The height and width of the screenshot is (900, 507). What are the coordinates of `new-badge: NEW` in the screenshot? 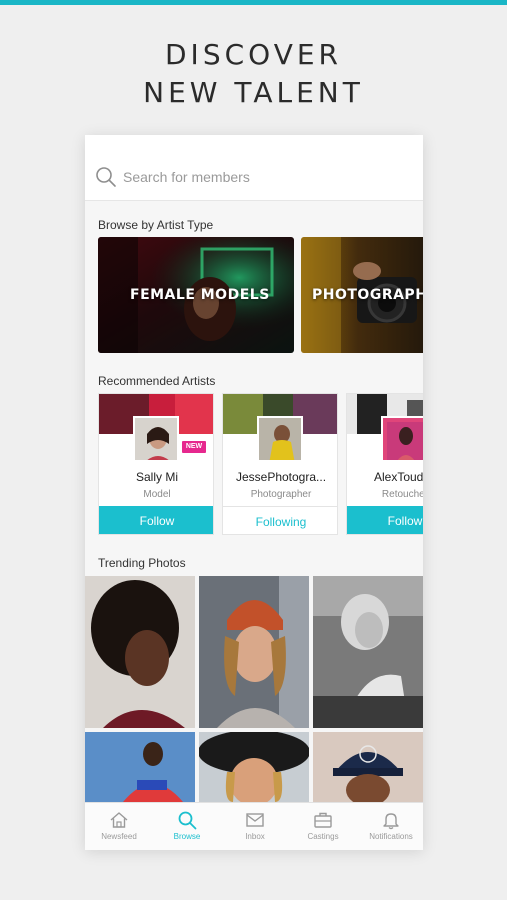 It's located at (194, 447).